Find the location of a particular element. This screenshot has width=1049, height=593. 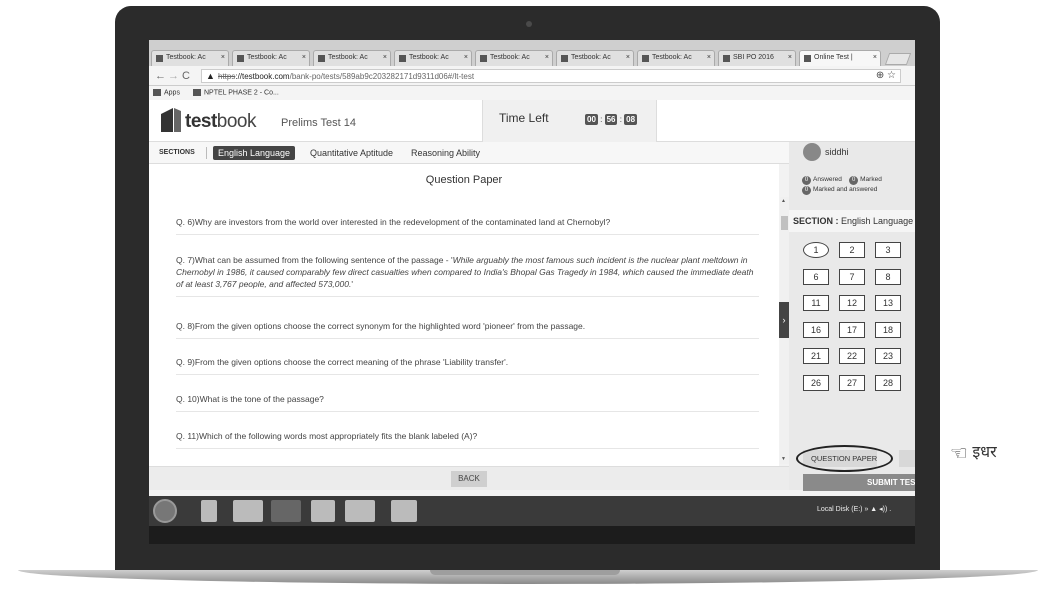

user-info: siddhi is located at coordinates (859, 153).